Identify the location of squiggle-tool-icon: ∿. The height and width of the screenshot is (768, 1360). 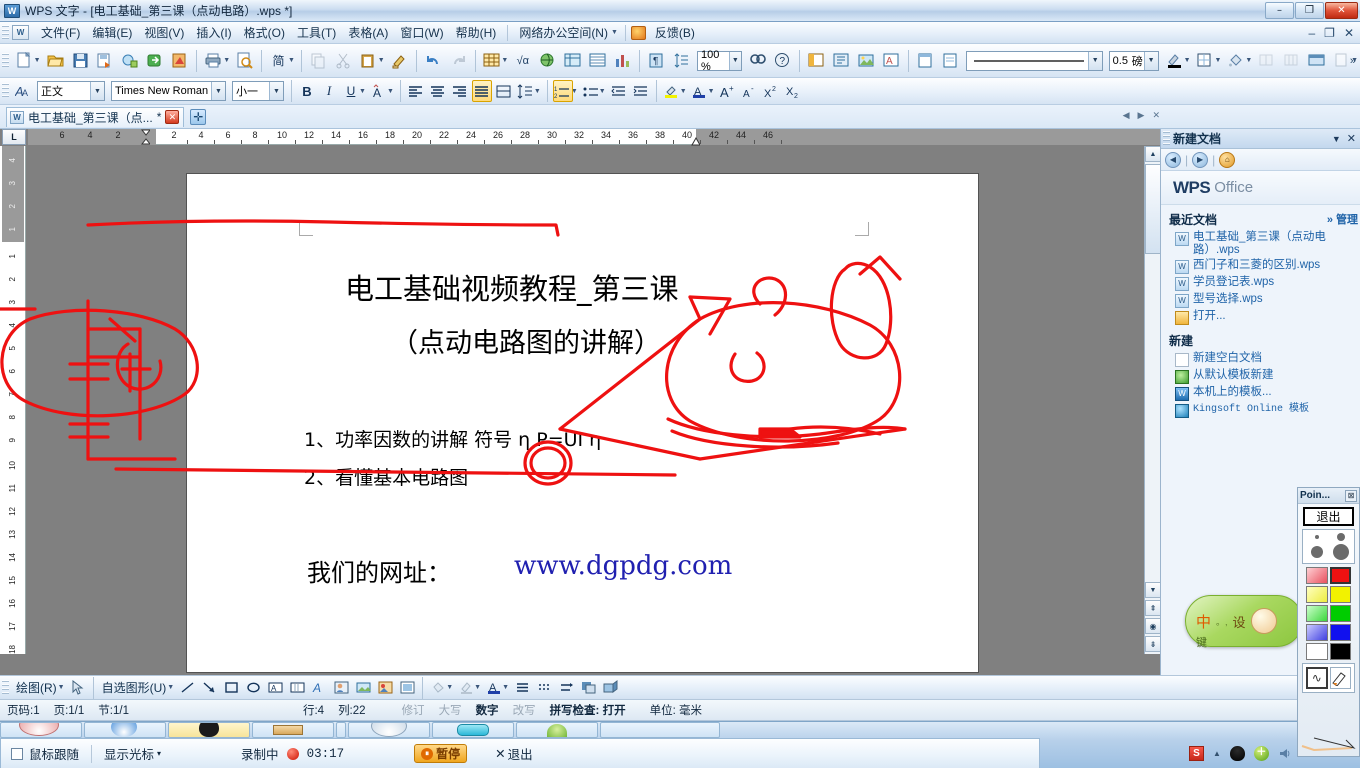
(1317, 678).